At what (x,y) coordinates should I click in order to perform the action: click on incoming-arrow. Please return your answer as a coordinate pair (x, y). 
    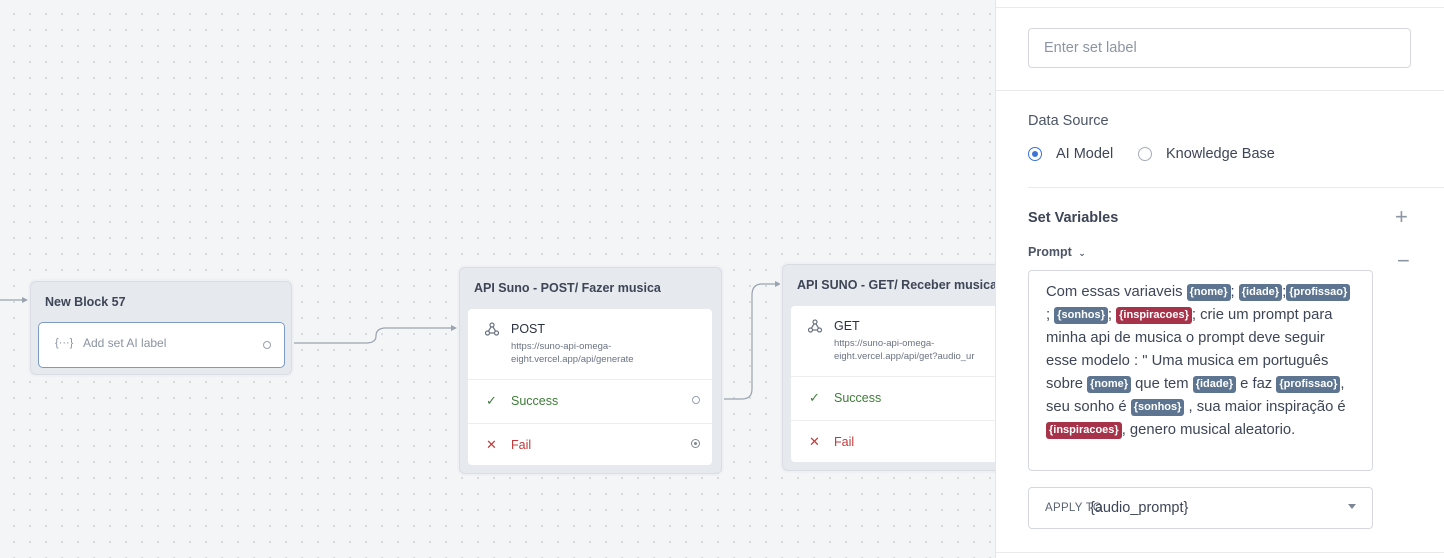
    Looking at the image, I should click on (25, 300).